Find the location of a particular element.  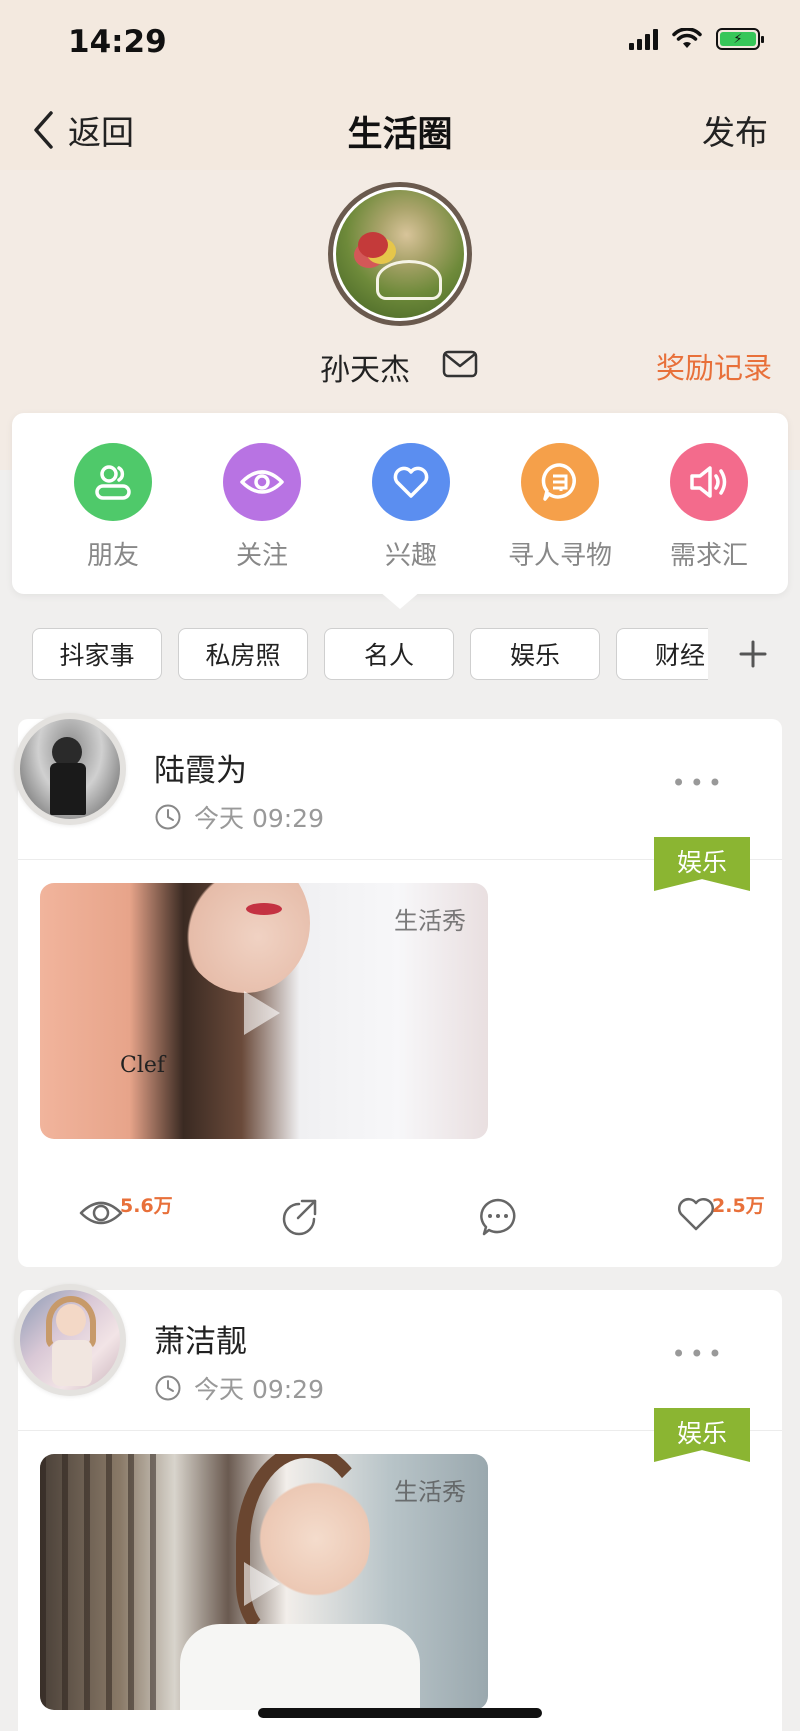

share-icon is located at coordinates (299, 1217).